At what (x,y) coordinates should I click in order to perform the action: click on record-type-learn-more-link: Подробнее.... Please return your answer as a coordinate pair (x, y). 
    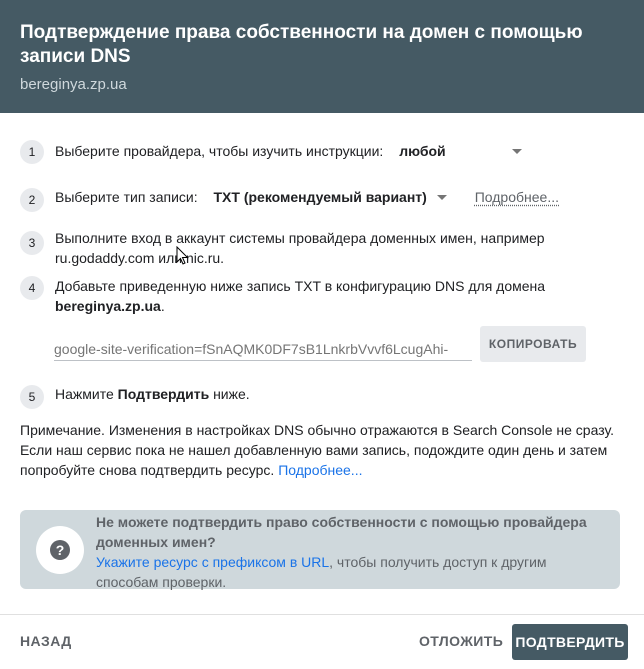
    Looking at the image, I should click on (517, 197).